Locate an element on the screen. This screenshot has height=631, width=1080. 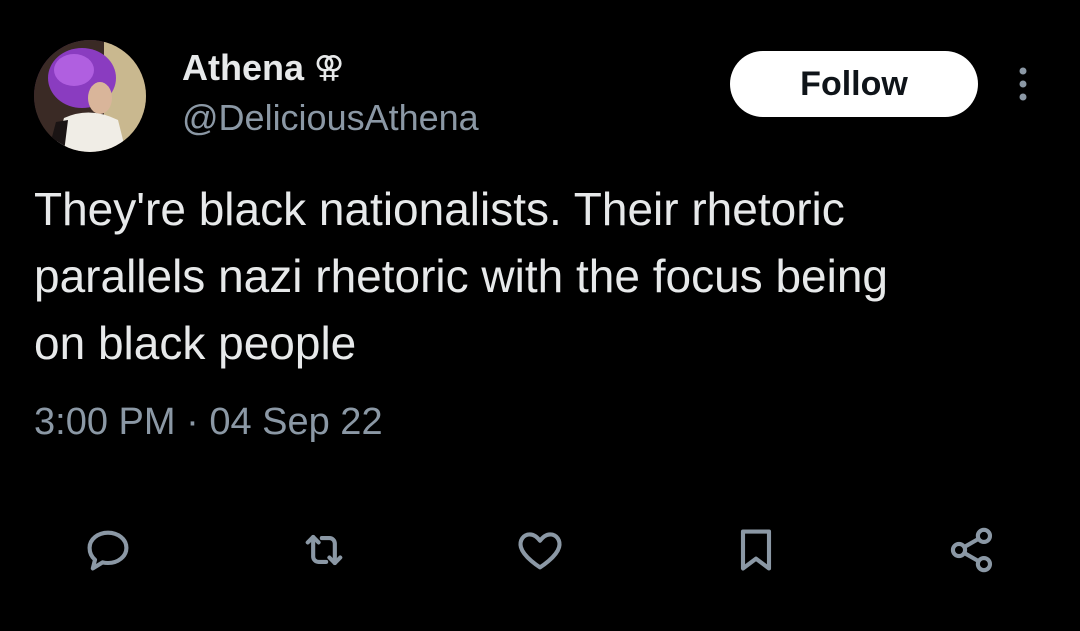
action-bar is located at coordinates (540, 550).